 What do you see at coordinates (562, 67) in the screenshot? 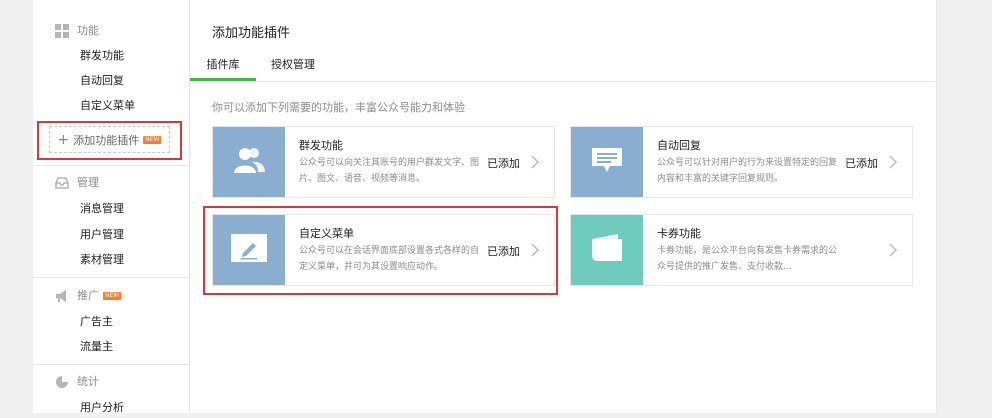
I see `tab-bar: 插件库 授权管理` at bounding box center [562, 67].